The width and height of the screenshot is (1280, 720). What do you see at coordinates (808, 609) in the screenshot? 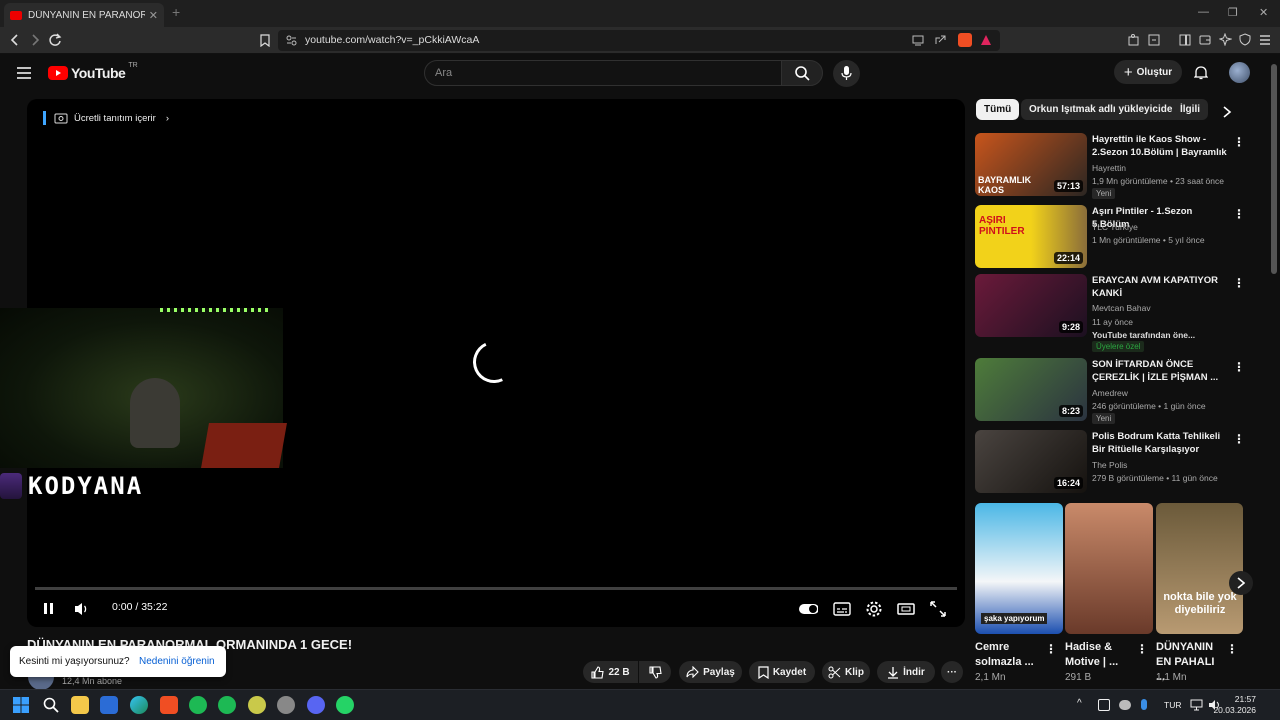
I see `autoplay-toggle-icon` at bounding box center [808, 609].